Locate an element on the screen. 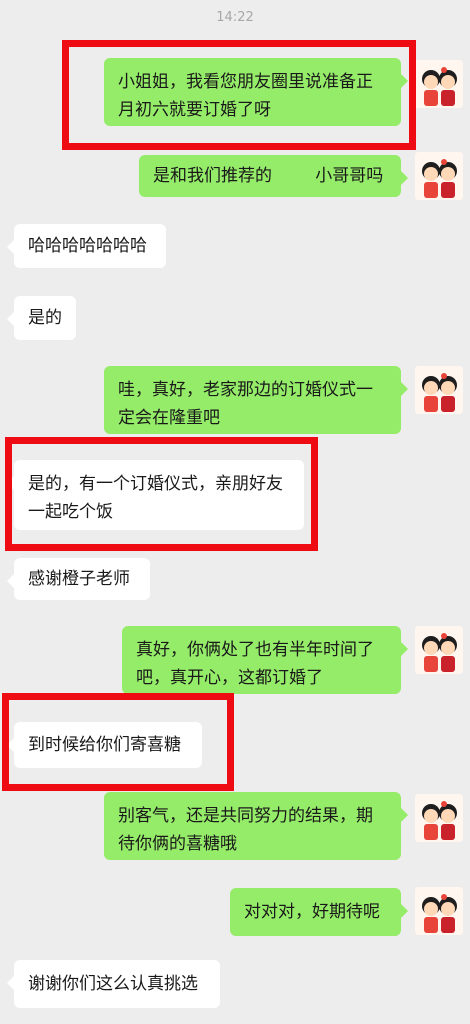 This screenshot has width=470, height=1024. message-bubble-incoming: 是的 is located at coordinates (41, 318).